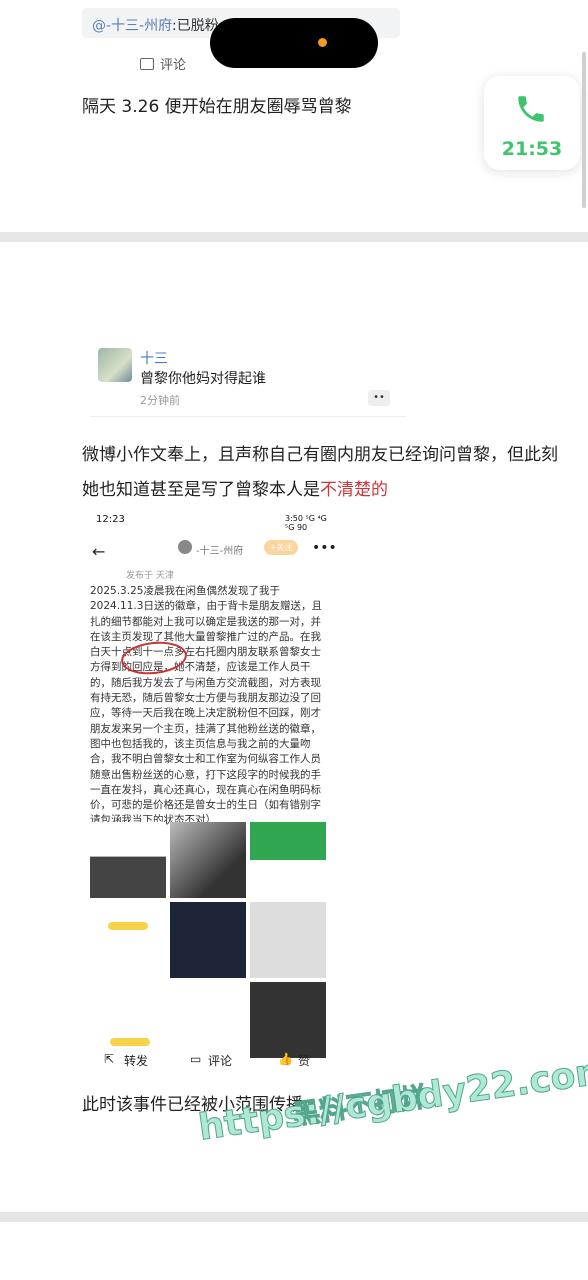 The width and height of the screenshot is (588, 1280). What do you see at coordinates (532, 149) in the screenshot?
I see `call-timer: 21:53` at bounding box center [532, 149].